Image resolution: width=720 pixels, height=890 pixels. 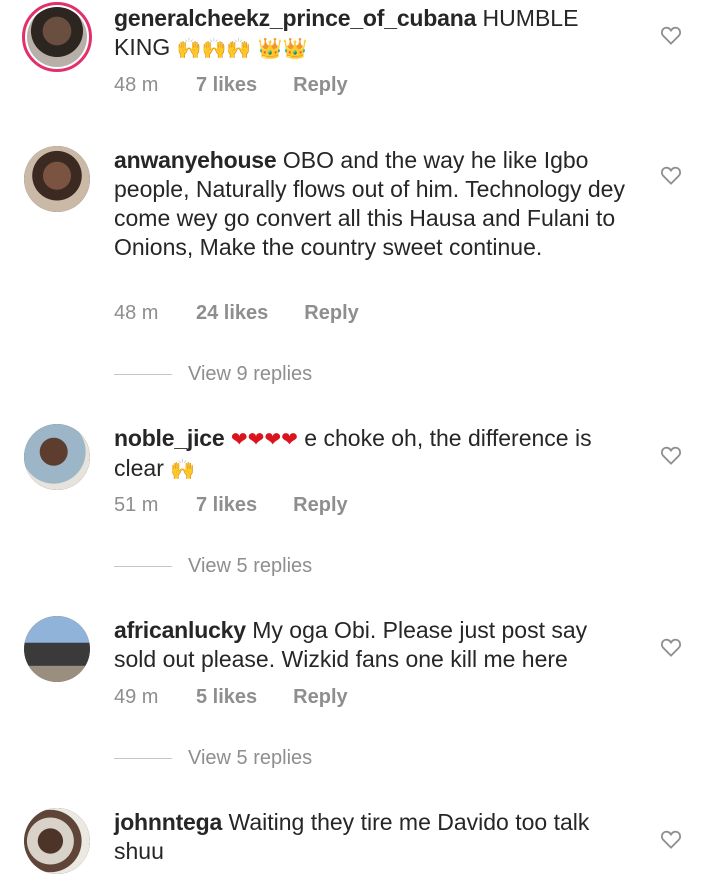 What do you see at coordinates (180, 630) in the screenshot?
I see `comment-username: africanlucky` at bounding box center [180, 630].